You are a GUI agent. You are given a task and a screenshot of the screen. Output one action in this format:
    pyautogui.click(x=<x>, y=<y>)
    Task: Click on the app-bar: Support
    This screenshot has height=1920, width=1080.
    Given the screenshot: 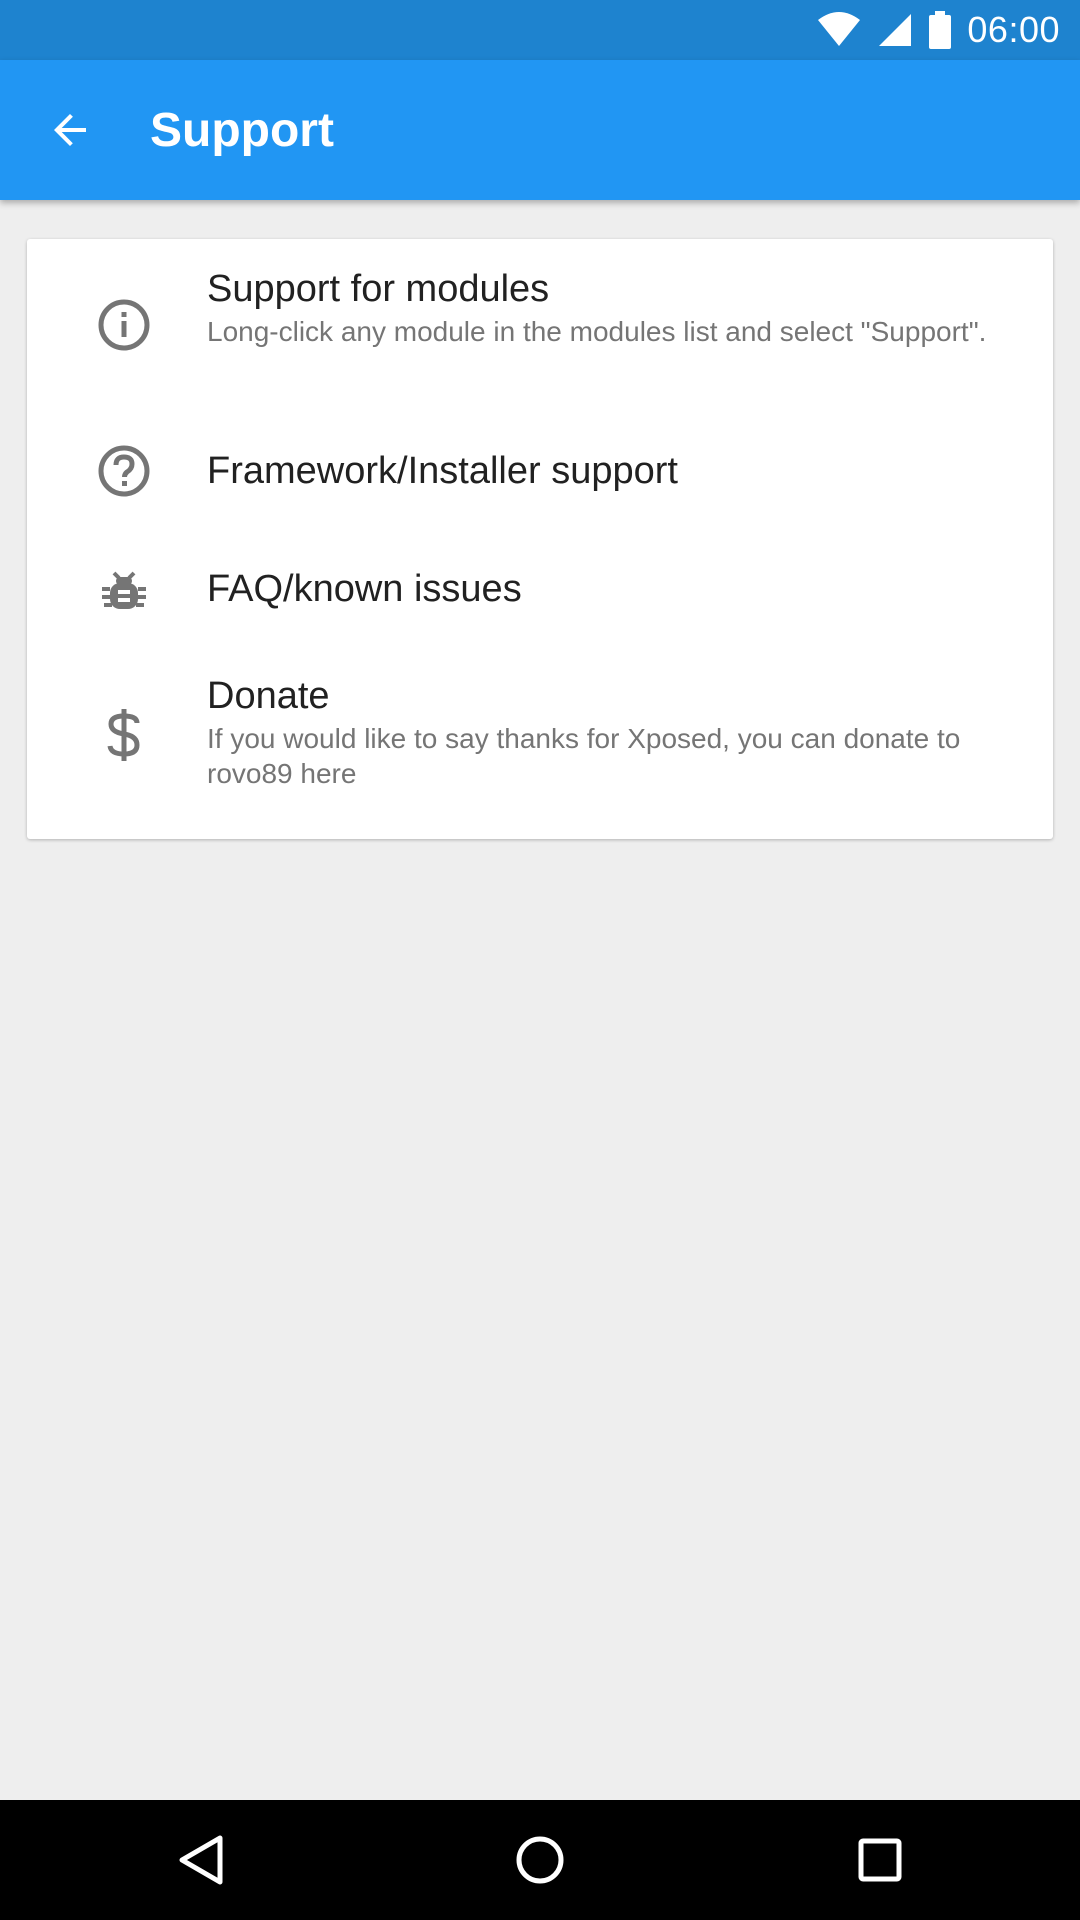 What is the action you would take?
    pyautogui.click(x=540, y=130)
    